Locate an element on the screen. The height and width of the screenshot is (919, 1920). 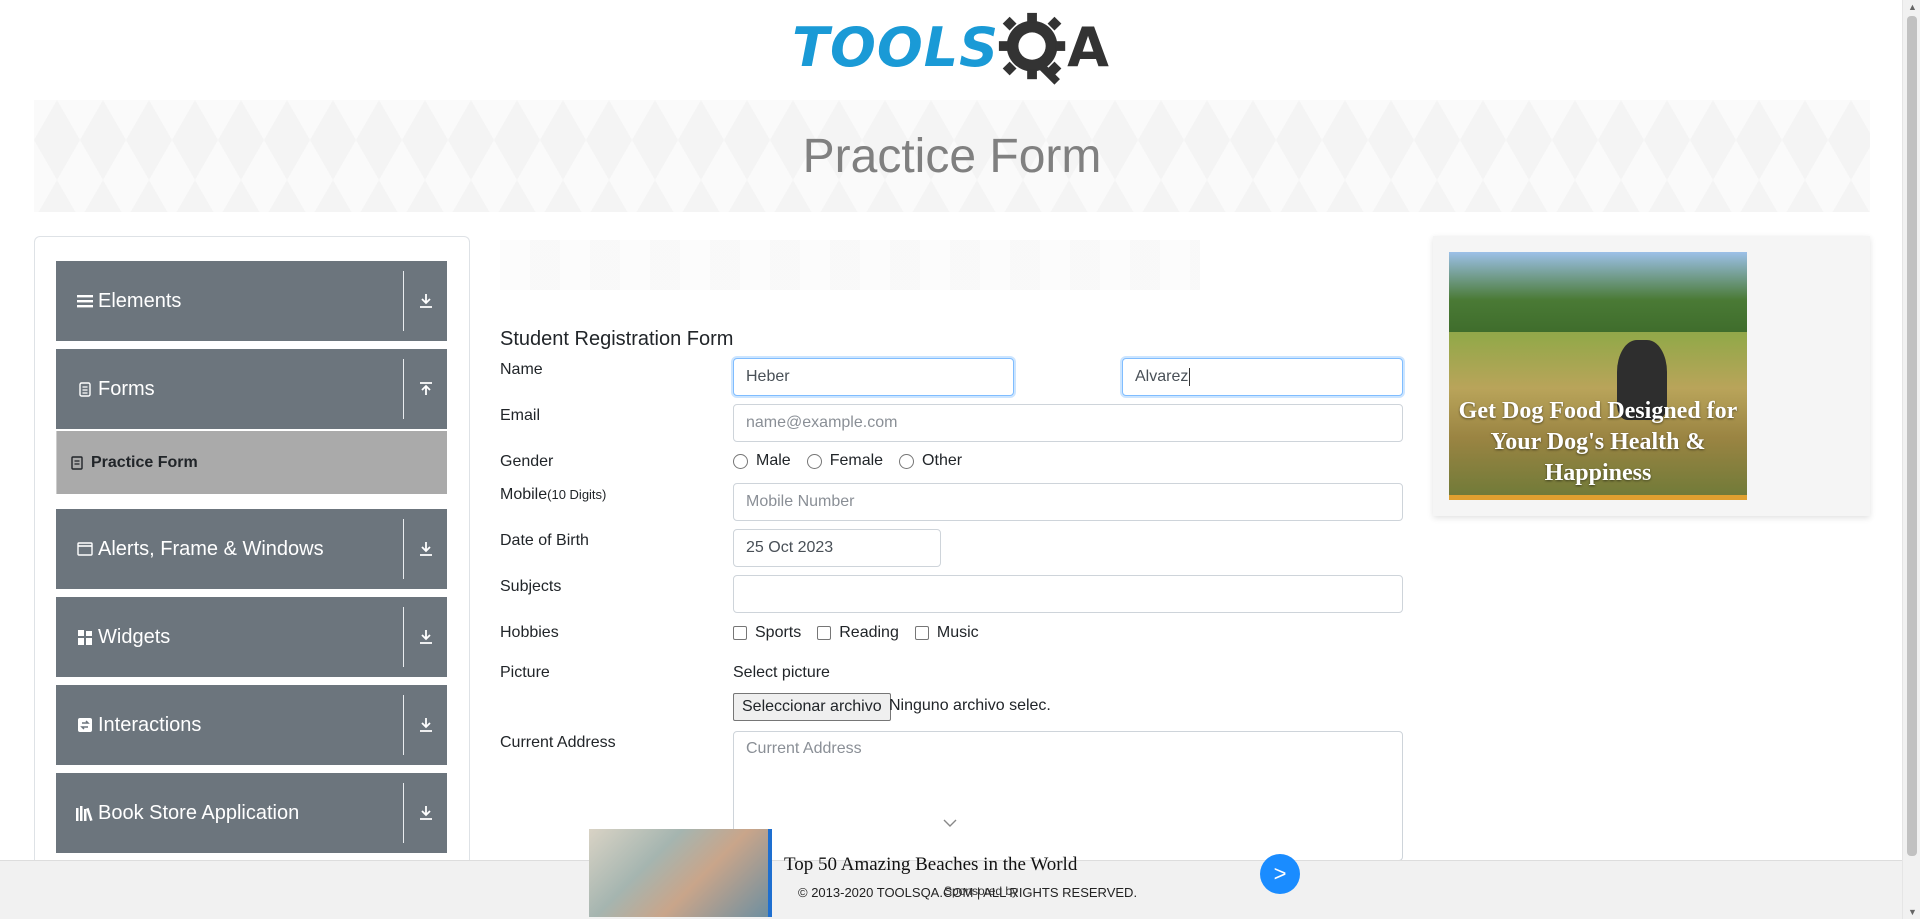
gender-male-radio: Male is located at coordinates (762, 461).